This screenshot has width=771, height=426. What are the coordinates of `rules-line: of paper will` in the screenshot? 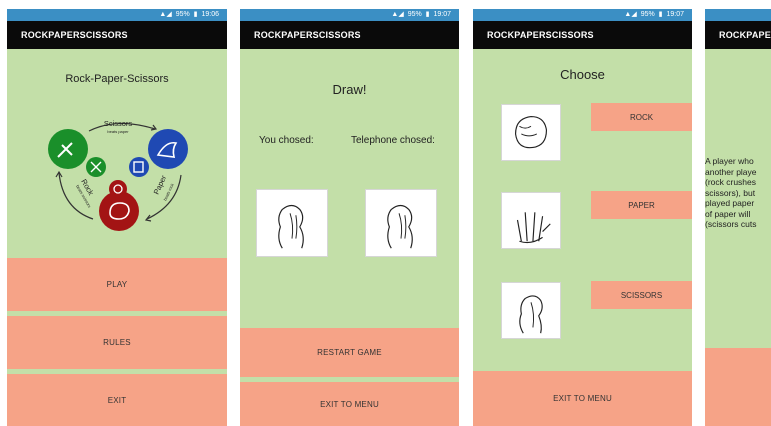 It's located at (728, 213).